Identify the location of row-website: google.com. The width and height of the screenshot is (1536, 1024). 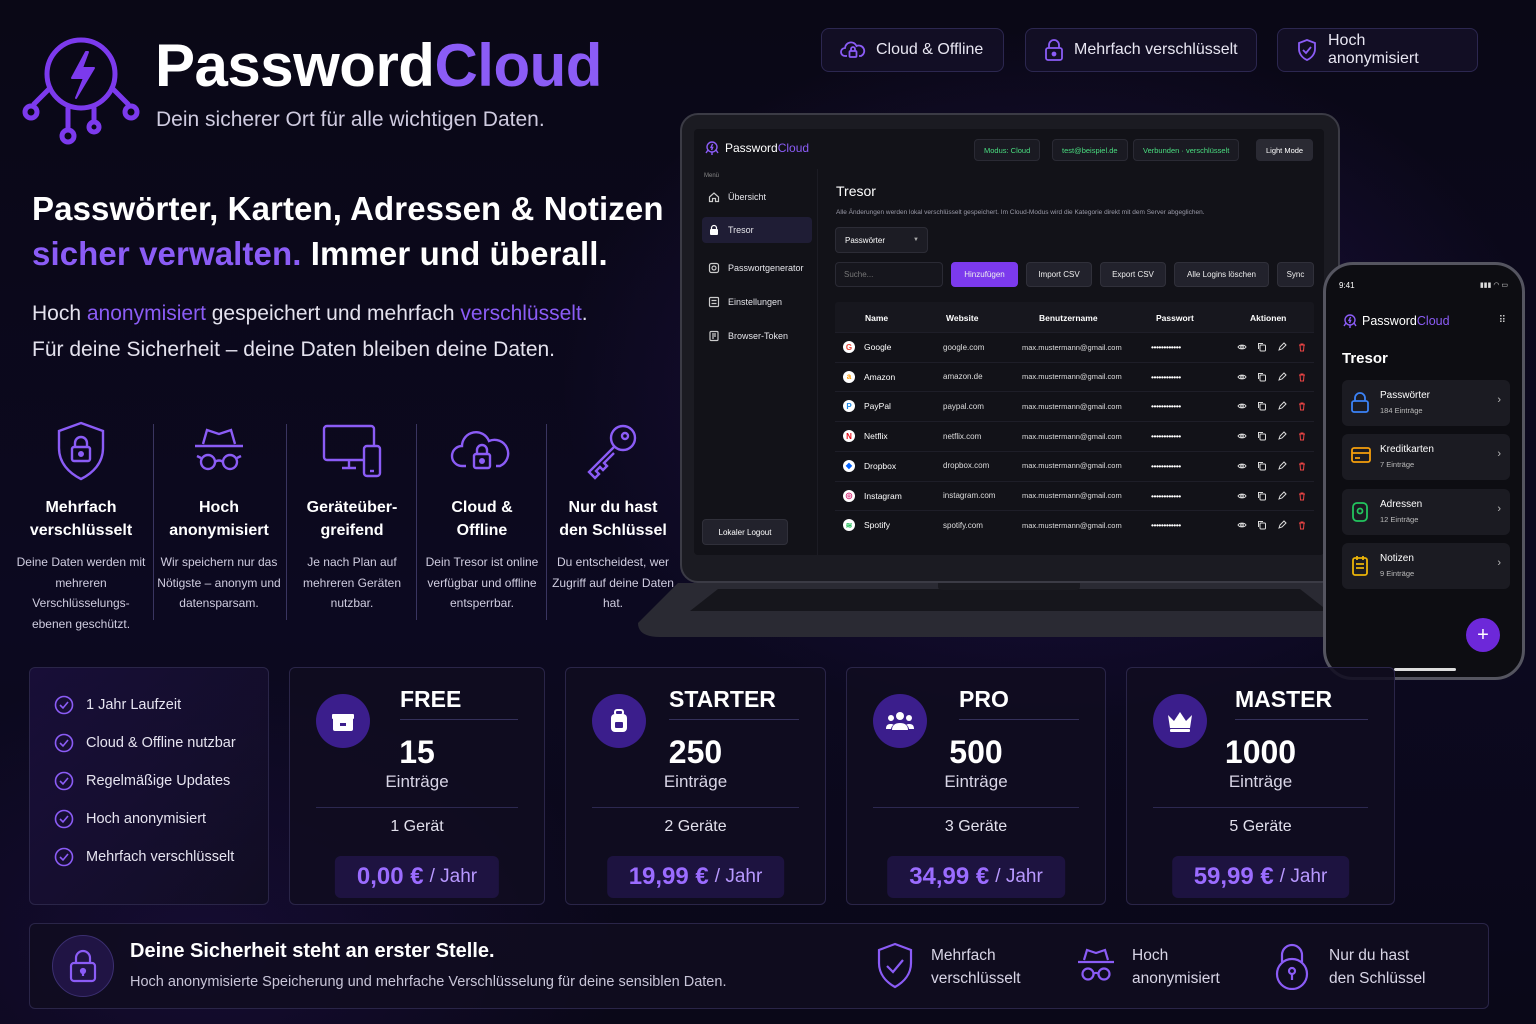
(964, 347).